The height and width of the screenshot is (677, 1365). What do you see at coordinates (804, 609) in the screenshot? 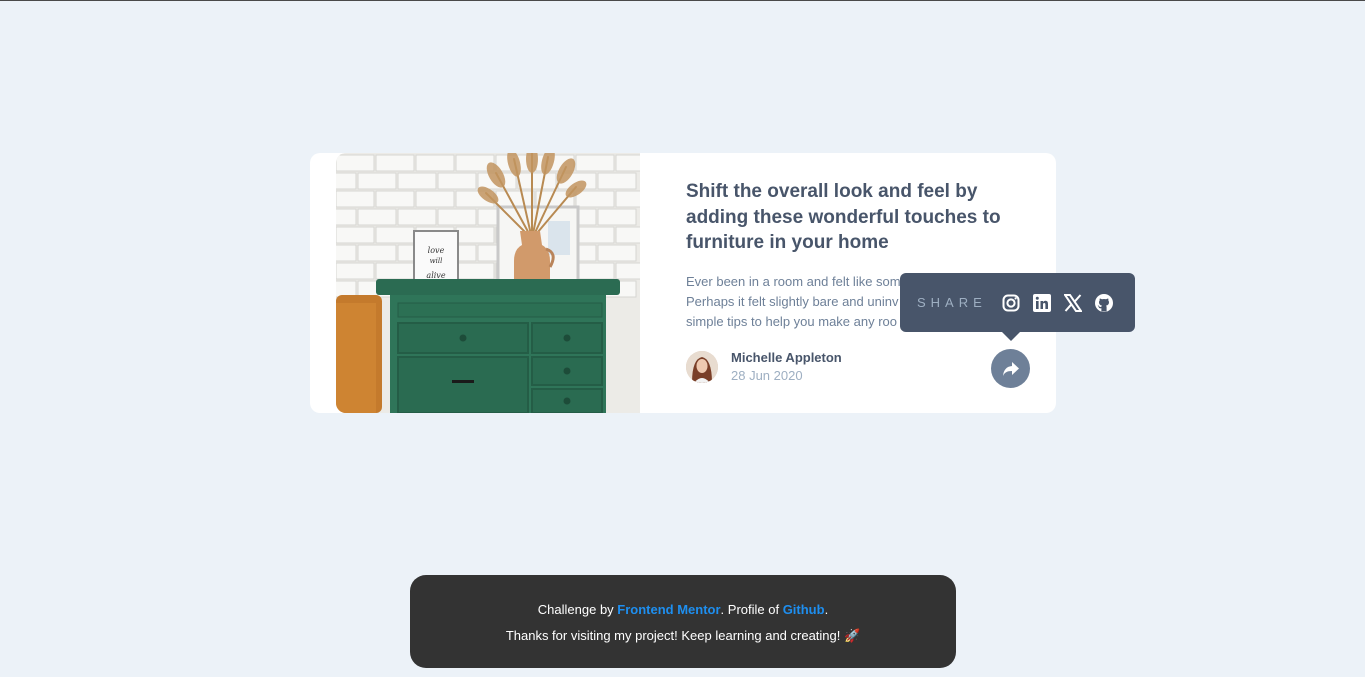
I see `github-link: Github` at bounding box center [804, 609].